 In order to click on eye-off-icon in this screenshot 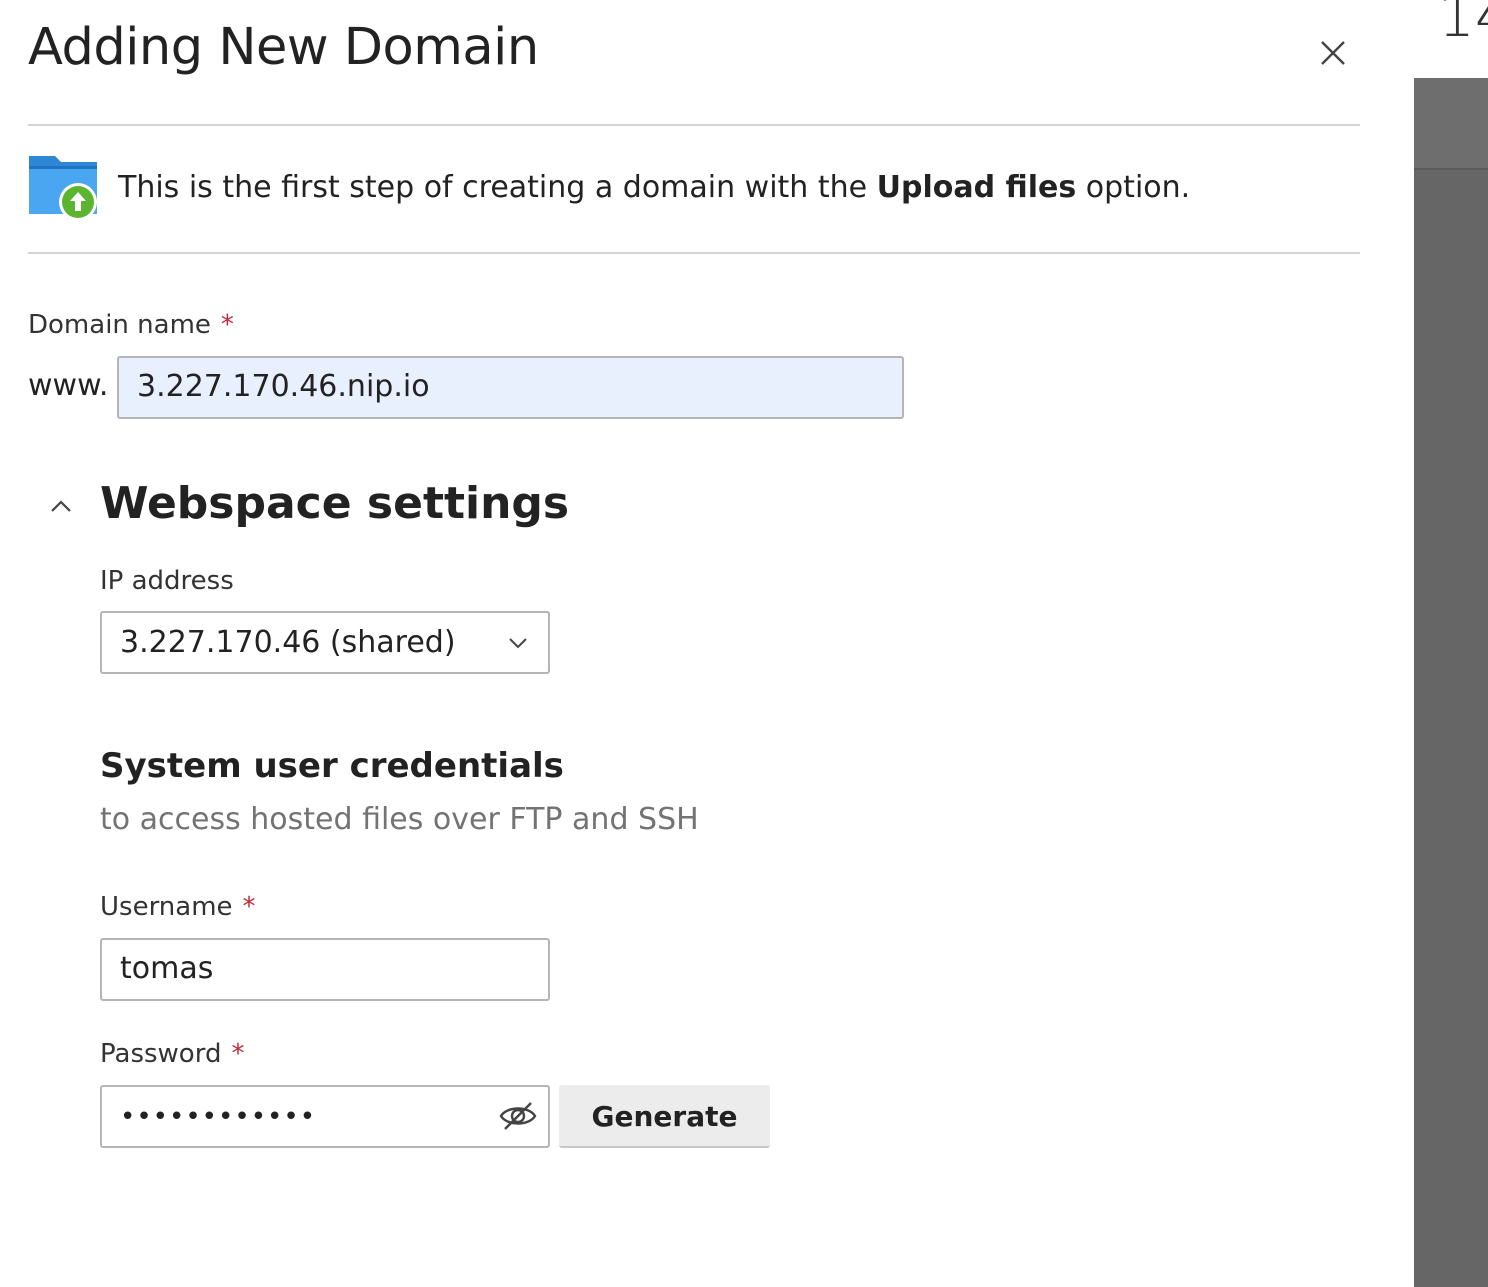, I will do `click(518, 1116)`.